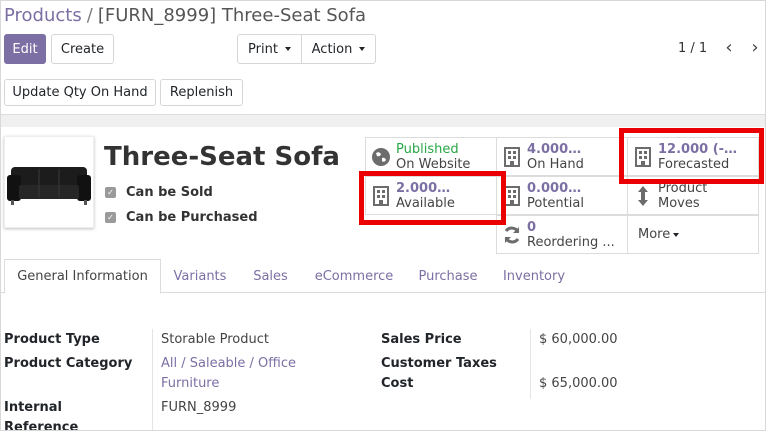 This screenshot has width=766, height=431. What do you see at coordinates (201, 92) in the screenshot?
I see `replenish-button: Replenish` at bounding box center [201, 92].